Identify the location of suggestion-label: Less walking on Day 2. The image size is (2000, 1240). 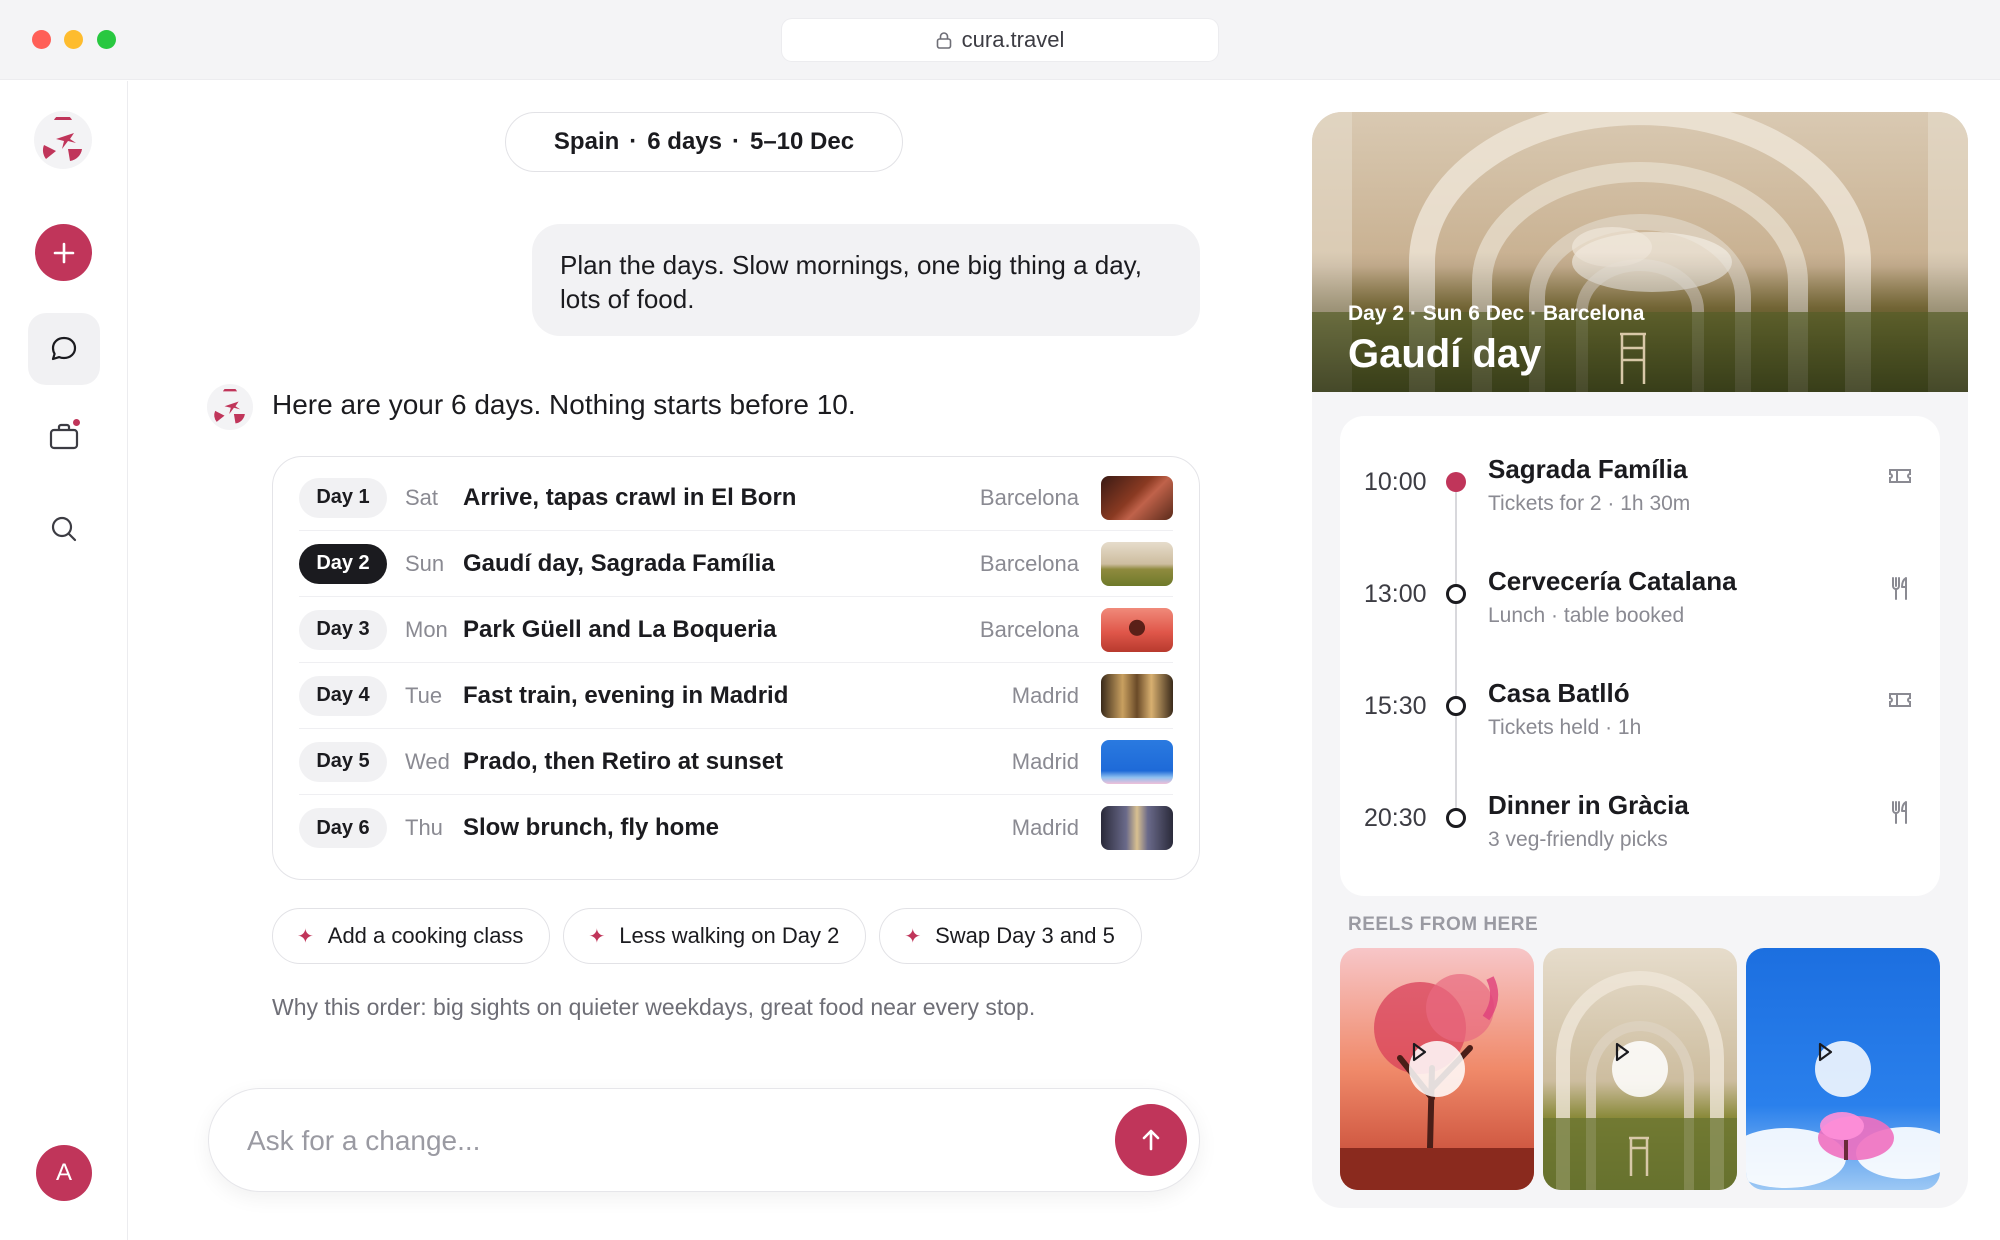
(729, 935).